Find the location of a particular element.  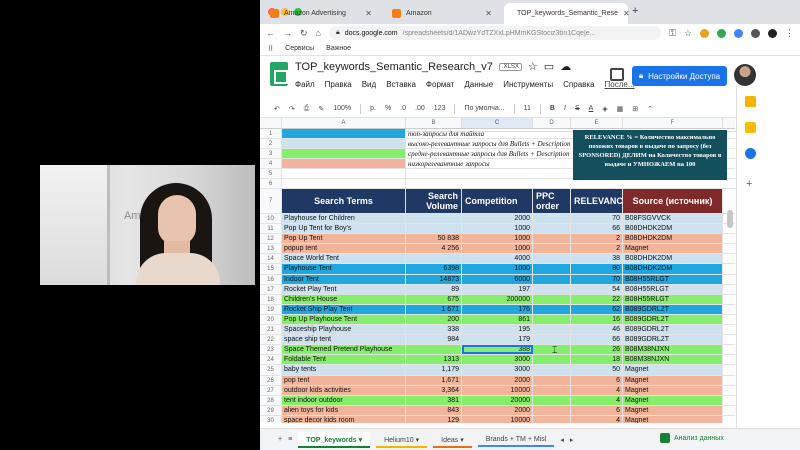

cell-relevance: 46 is located at coordinates (597, 330).